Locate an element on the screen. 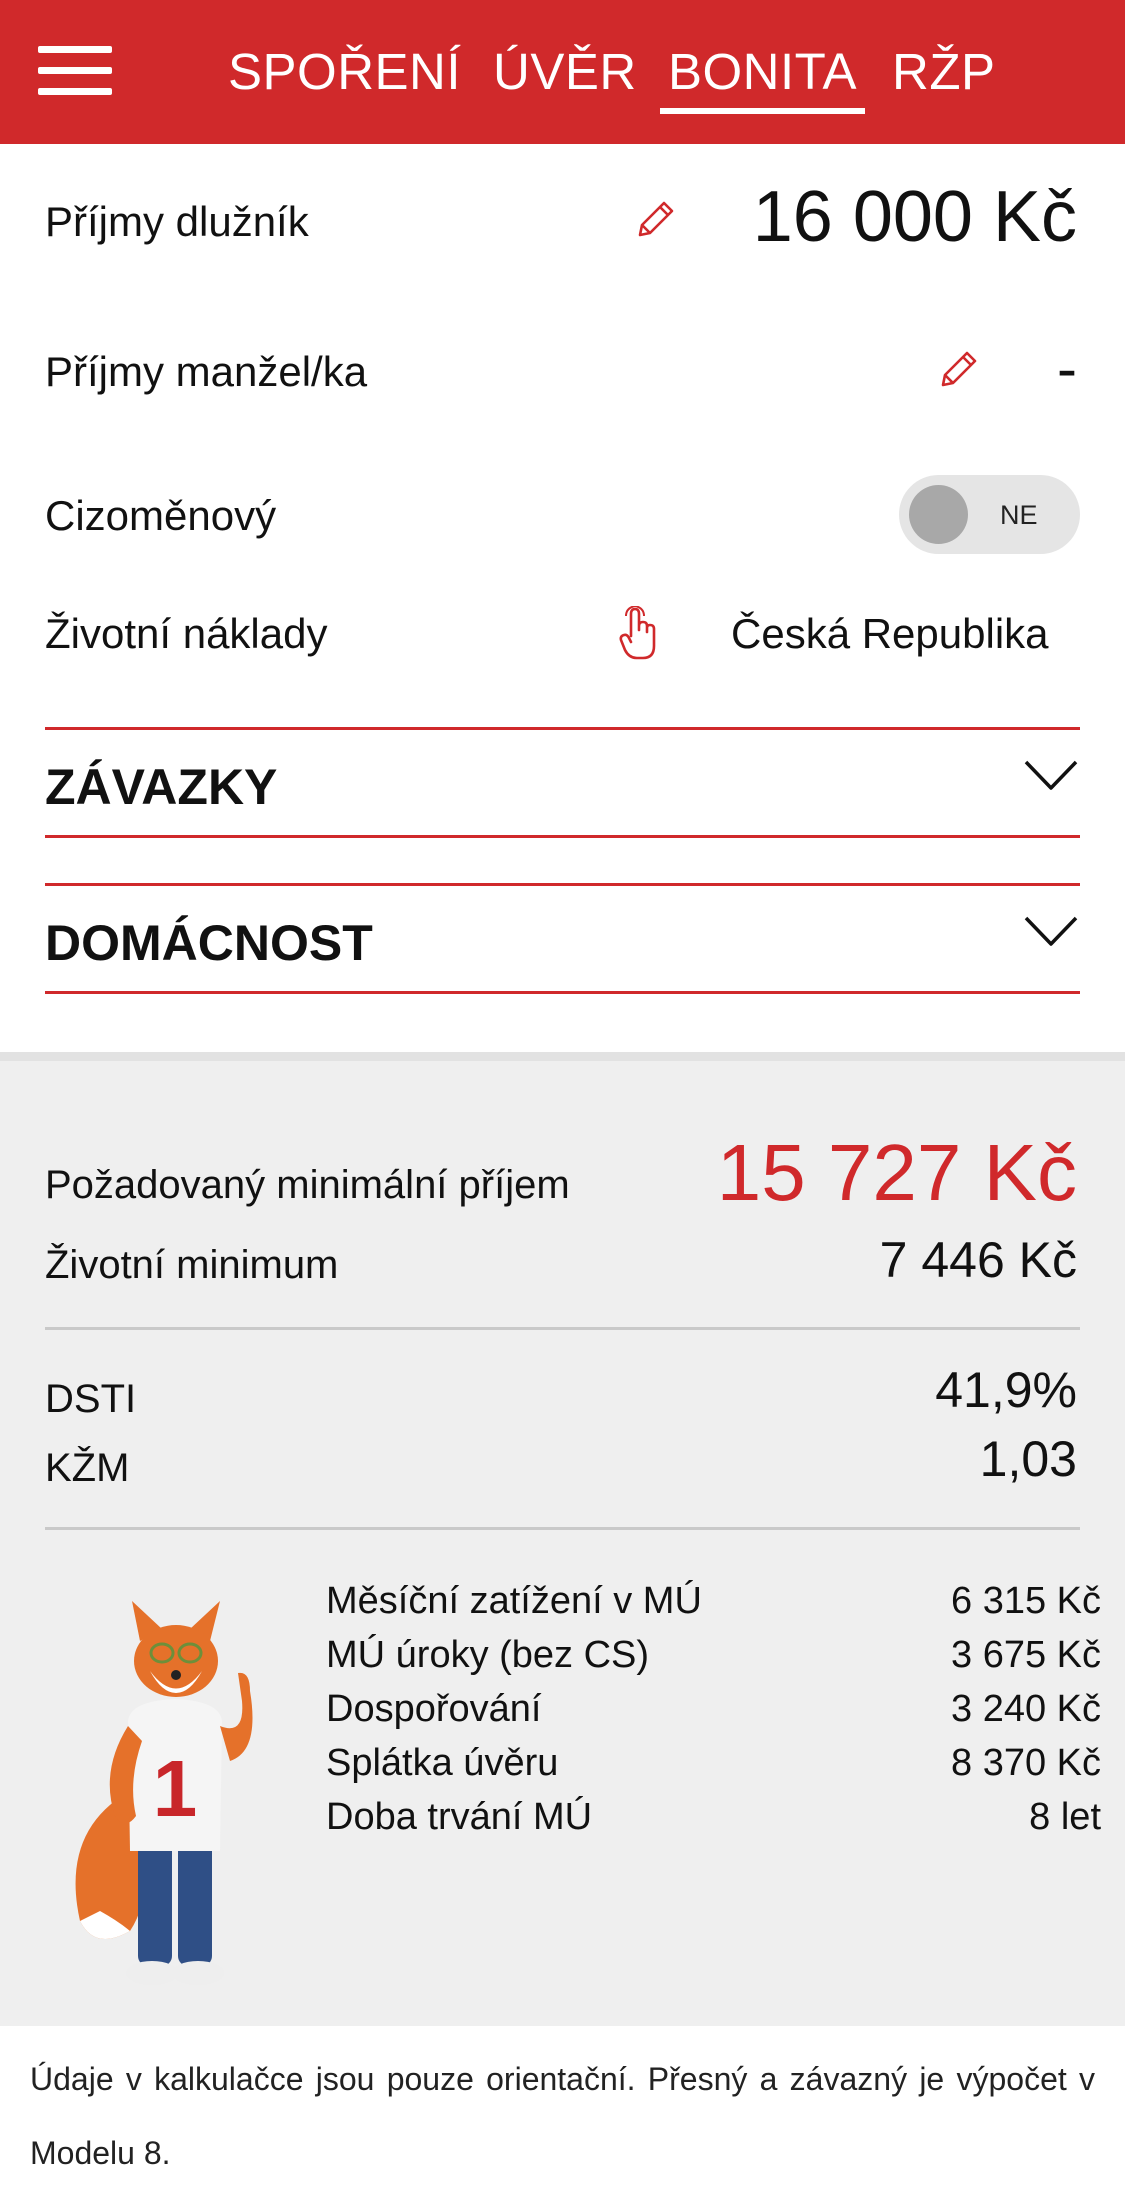  tab-rzp: RŽP is located at coordinates (944, 71).